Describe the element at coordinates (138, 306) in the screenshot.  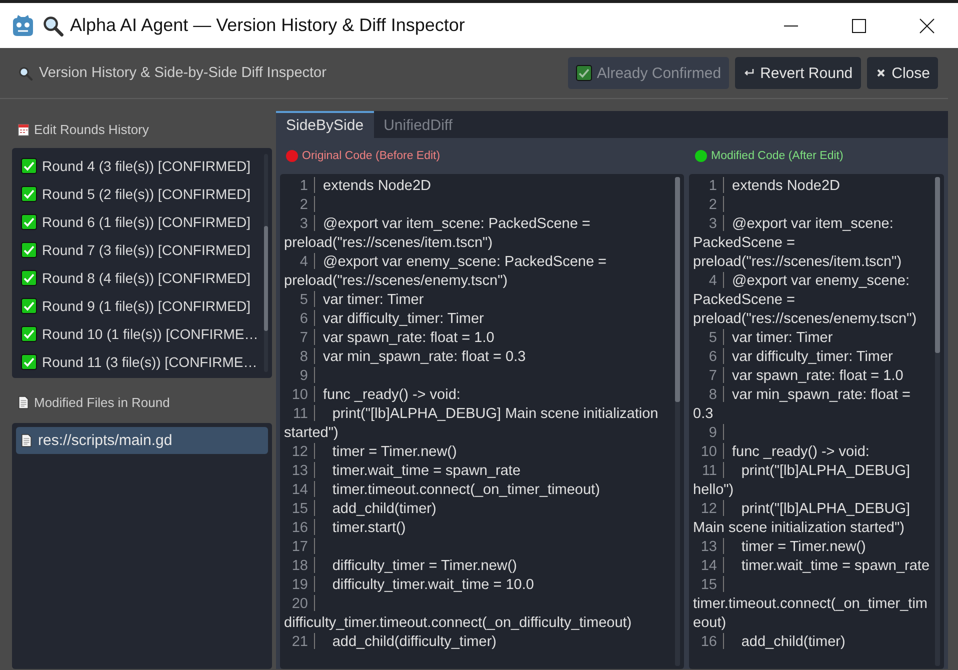
I see `round-item: Round 9 (1 file(s)) [CONFIRMED]` at that location.